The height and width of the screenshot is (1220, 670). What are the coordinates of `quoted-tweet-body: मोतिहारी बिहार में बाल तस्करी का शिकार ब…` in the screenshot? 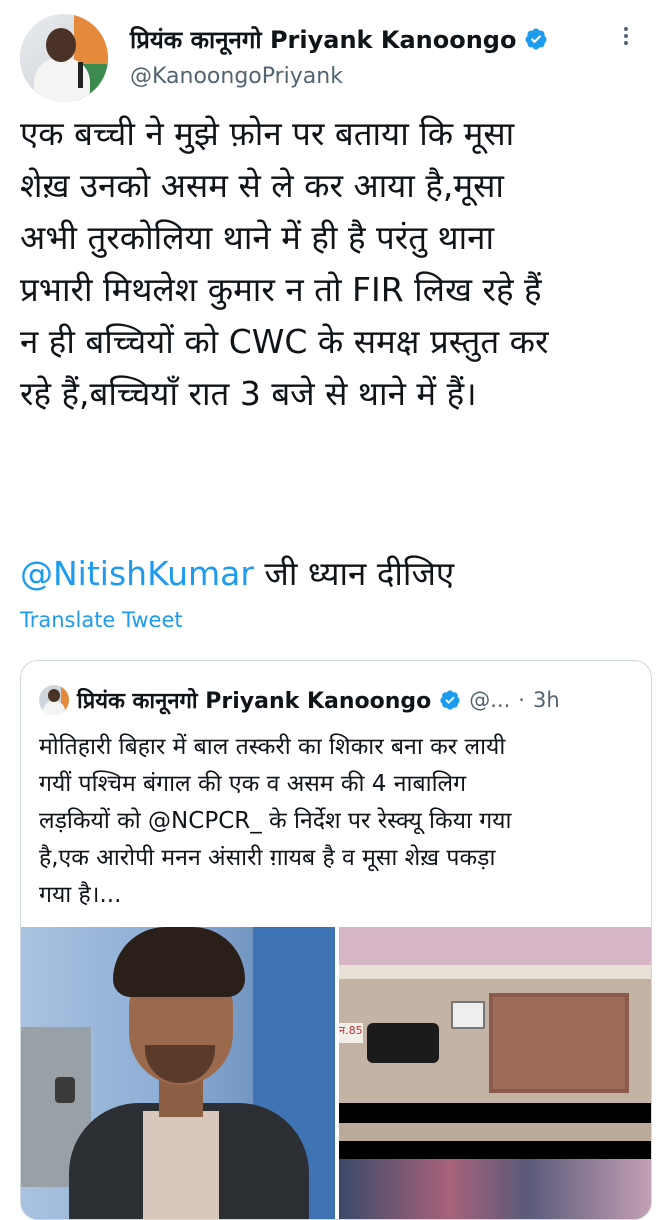 It's located at (339, 821).